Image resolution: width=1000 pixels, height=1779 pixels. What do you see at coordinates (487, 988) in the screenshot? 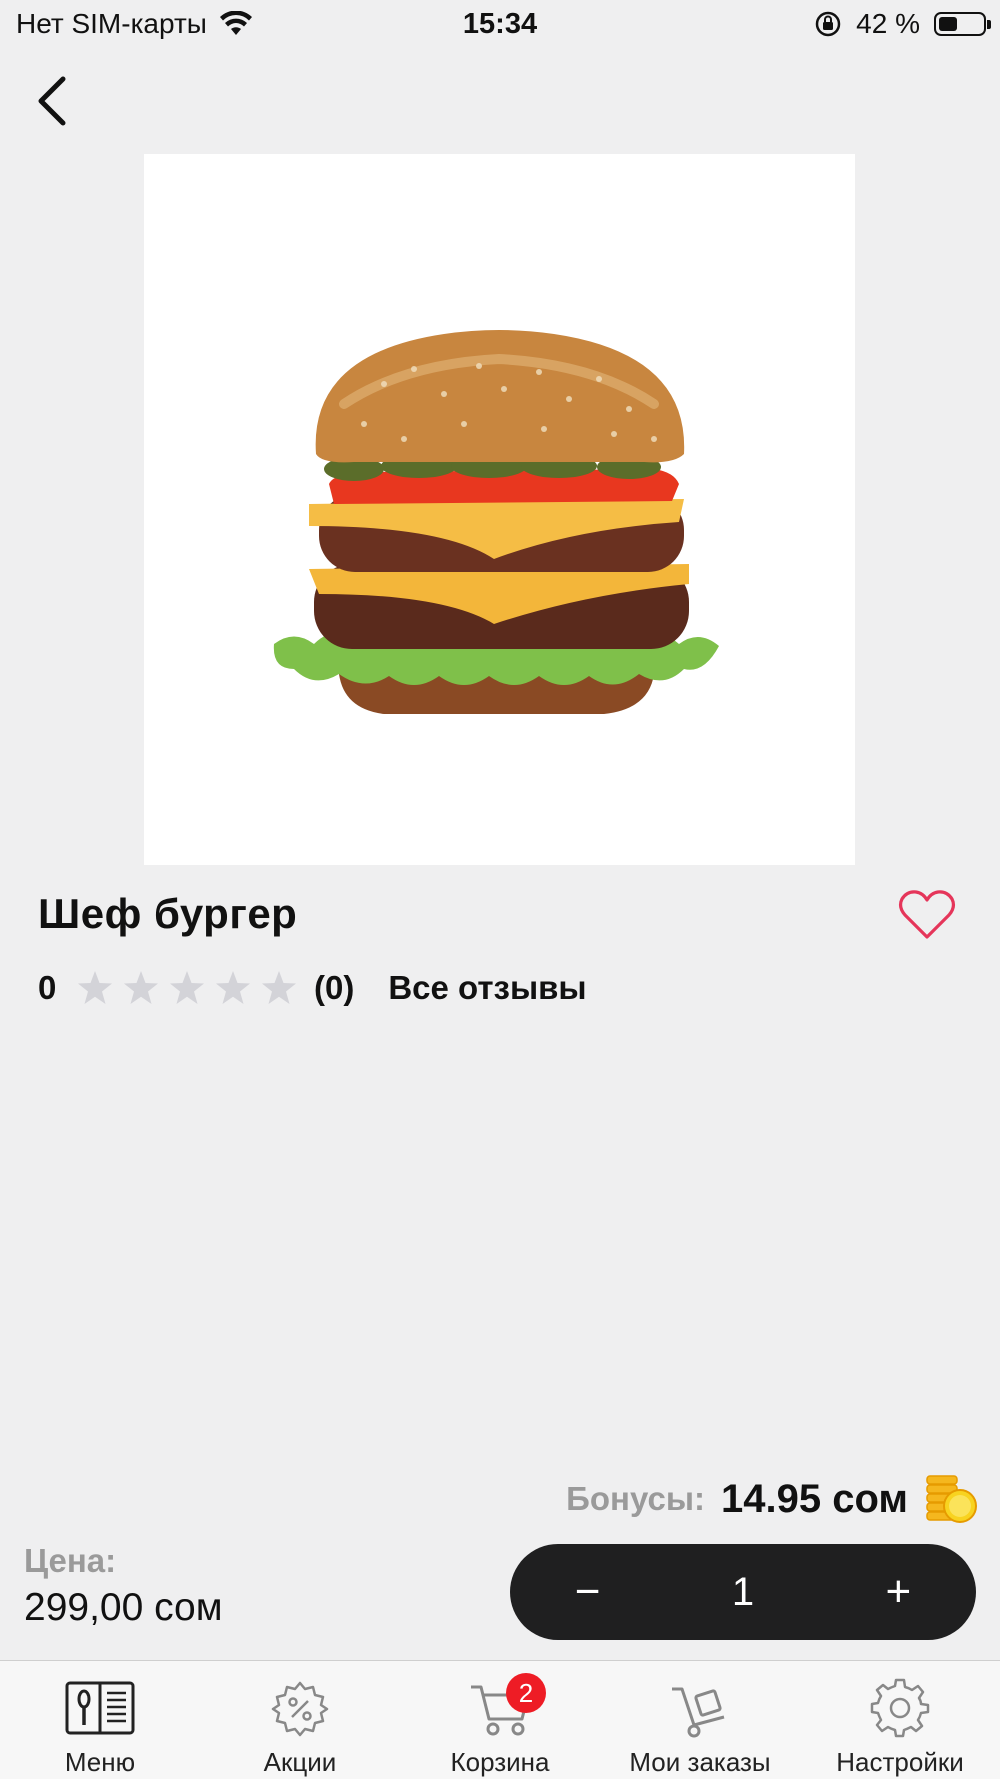
I see `all-reviews-link: Все отзывы` at bounding box center [487, 988].